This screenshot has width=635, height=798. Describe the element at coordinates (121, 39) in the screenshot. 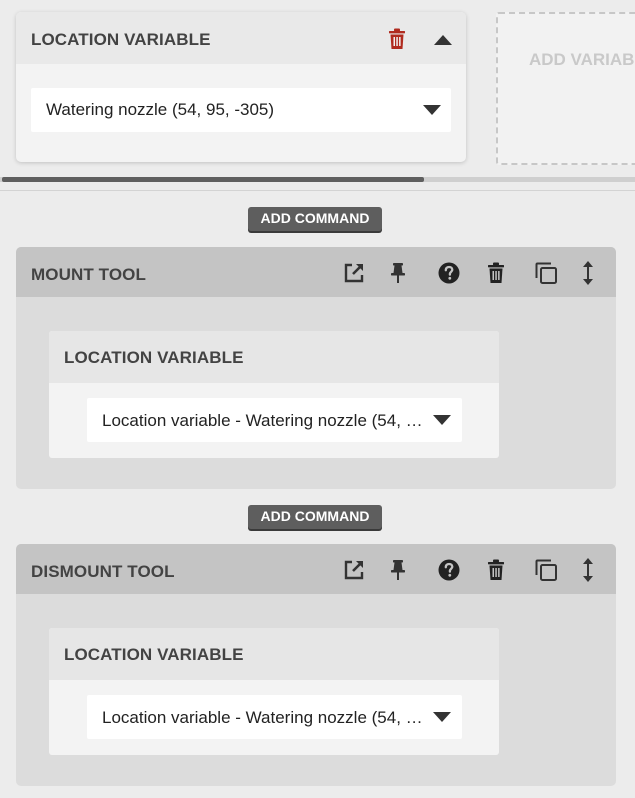

I see `location-variable-title: LOCATION VARIABLE` at that location.